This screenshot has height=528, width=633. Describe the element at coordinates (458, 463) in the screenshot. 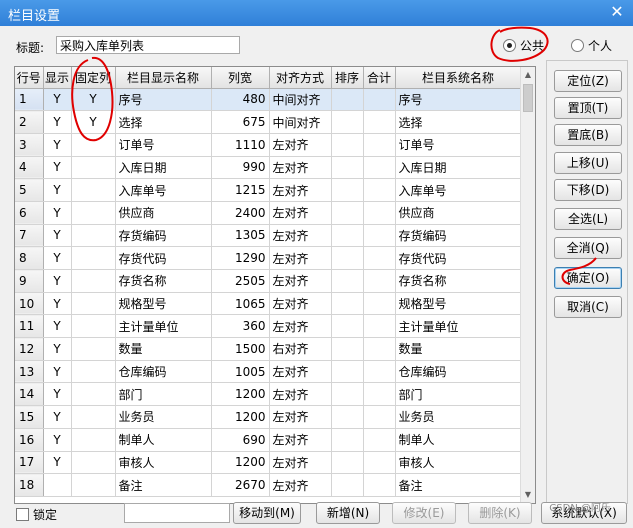

I see `system-name-cell: 审核人` at that location.